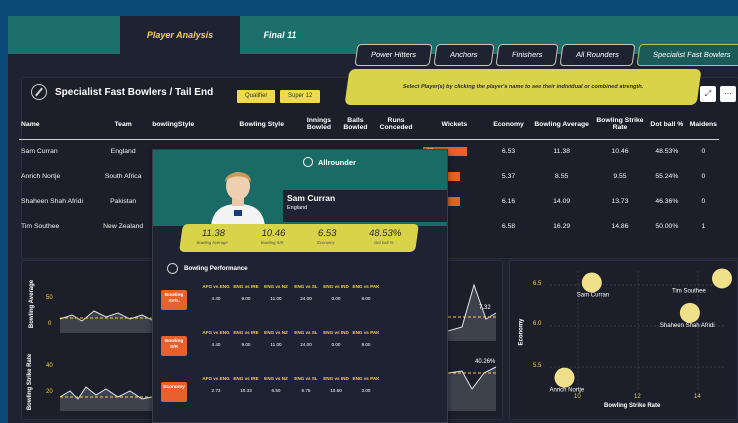 Image resolution: width=738 pixels, height=423 pixels. I want to click on col-wickets: Wickets, so click(454, 125).